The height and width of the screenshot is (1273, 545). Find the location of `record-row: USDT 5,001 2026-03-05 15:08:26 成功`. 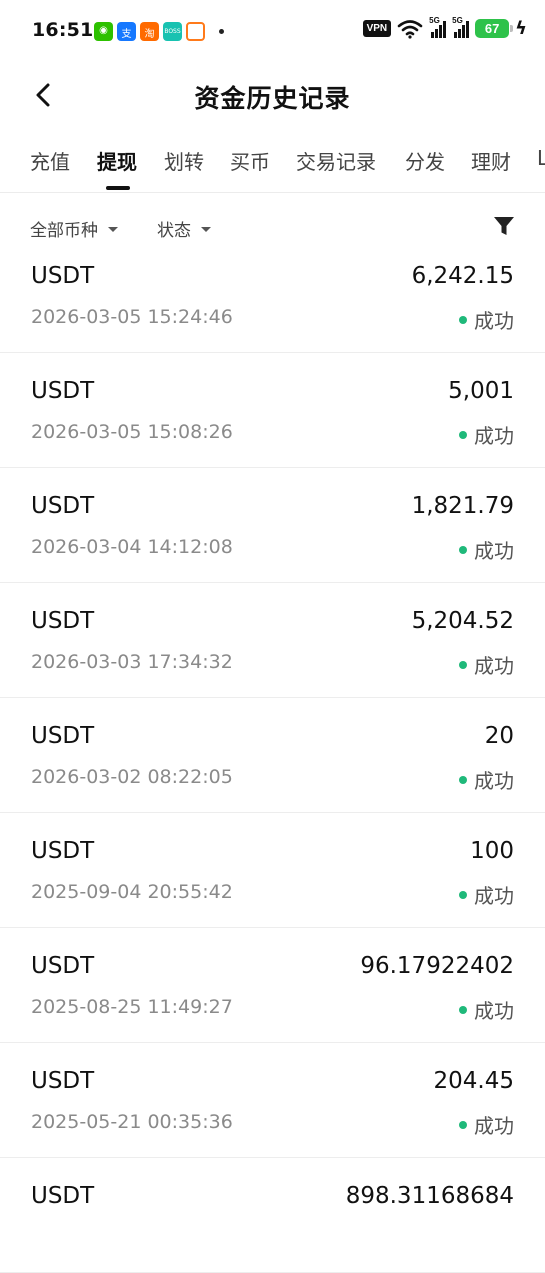

record-row: USDT 5,001 2026-03-05 15:08:26 成功 is located at coordinates (272, 410).